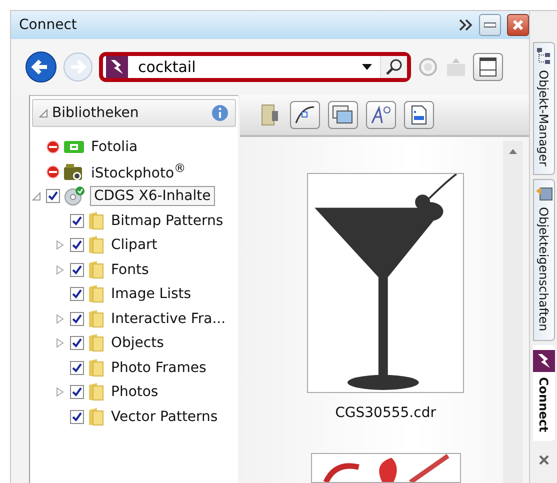 This screenshot has width=557, height=483. I want to click on tree-item: Fonts, so click(130, 269).